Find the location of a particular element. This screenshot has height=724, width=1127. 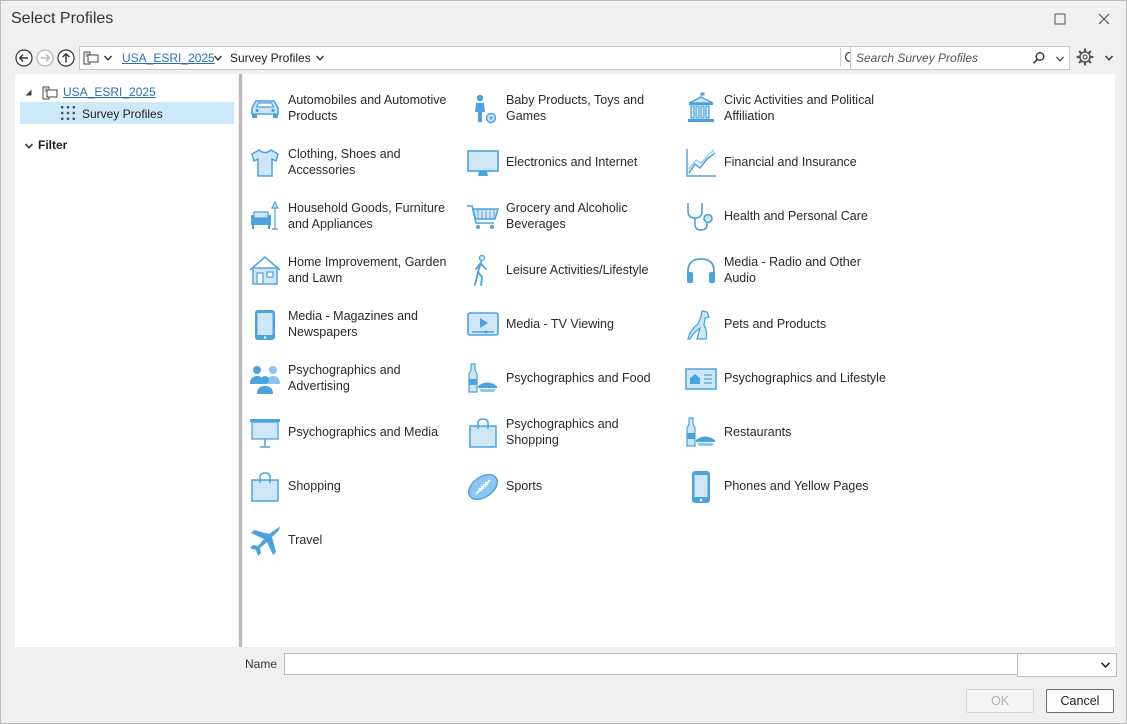

name-input is located at coordinates (653, 664).